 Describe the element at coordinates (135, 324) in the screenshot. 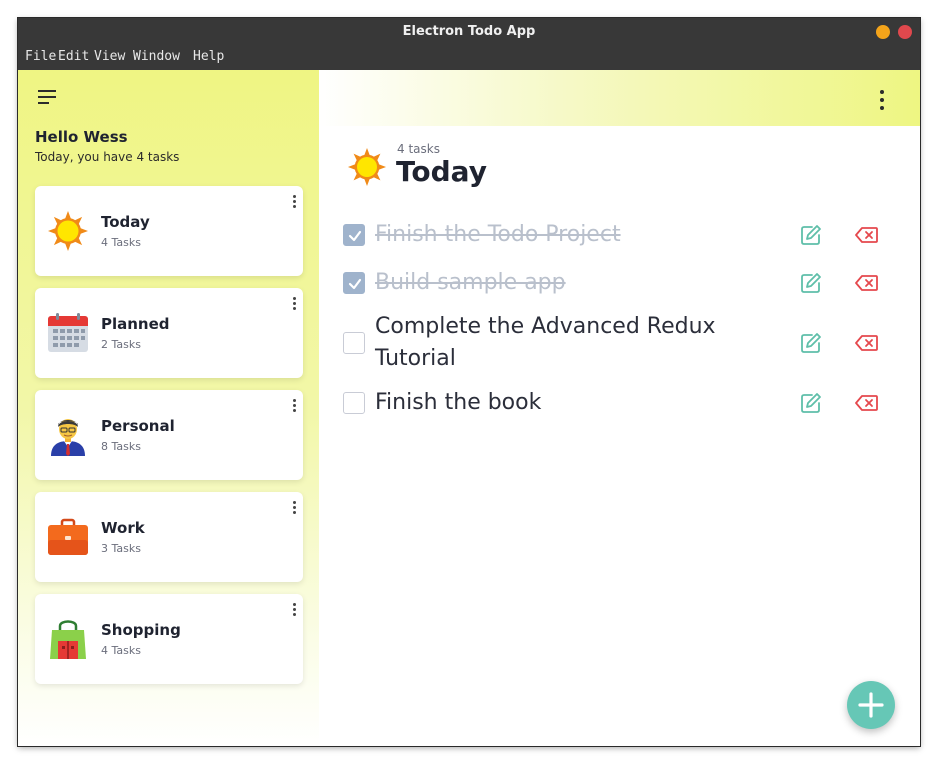

I see `list-name: Planned` at that location.